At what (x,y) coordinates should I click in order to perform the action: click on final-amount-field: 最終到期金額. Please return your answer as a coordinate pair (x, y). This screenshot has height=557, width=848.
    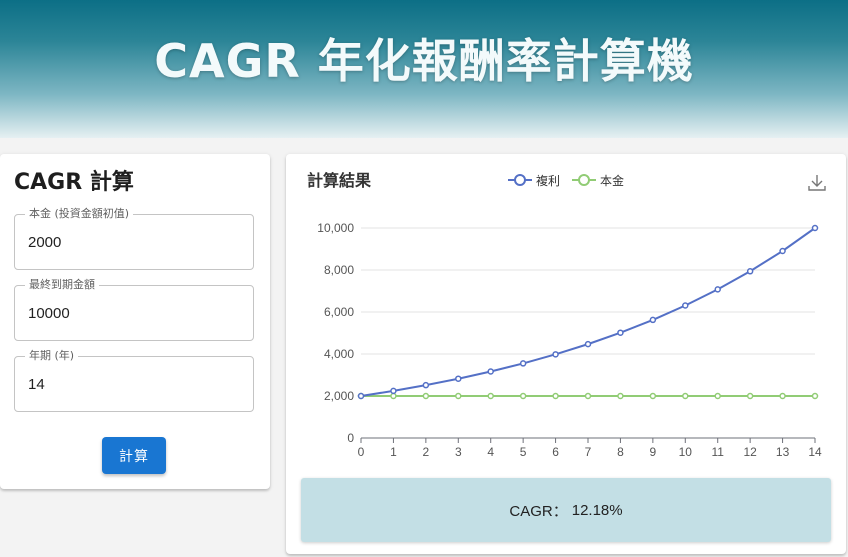
    Looking at the image, I should click on (134, 309).